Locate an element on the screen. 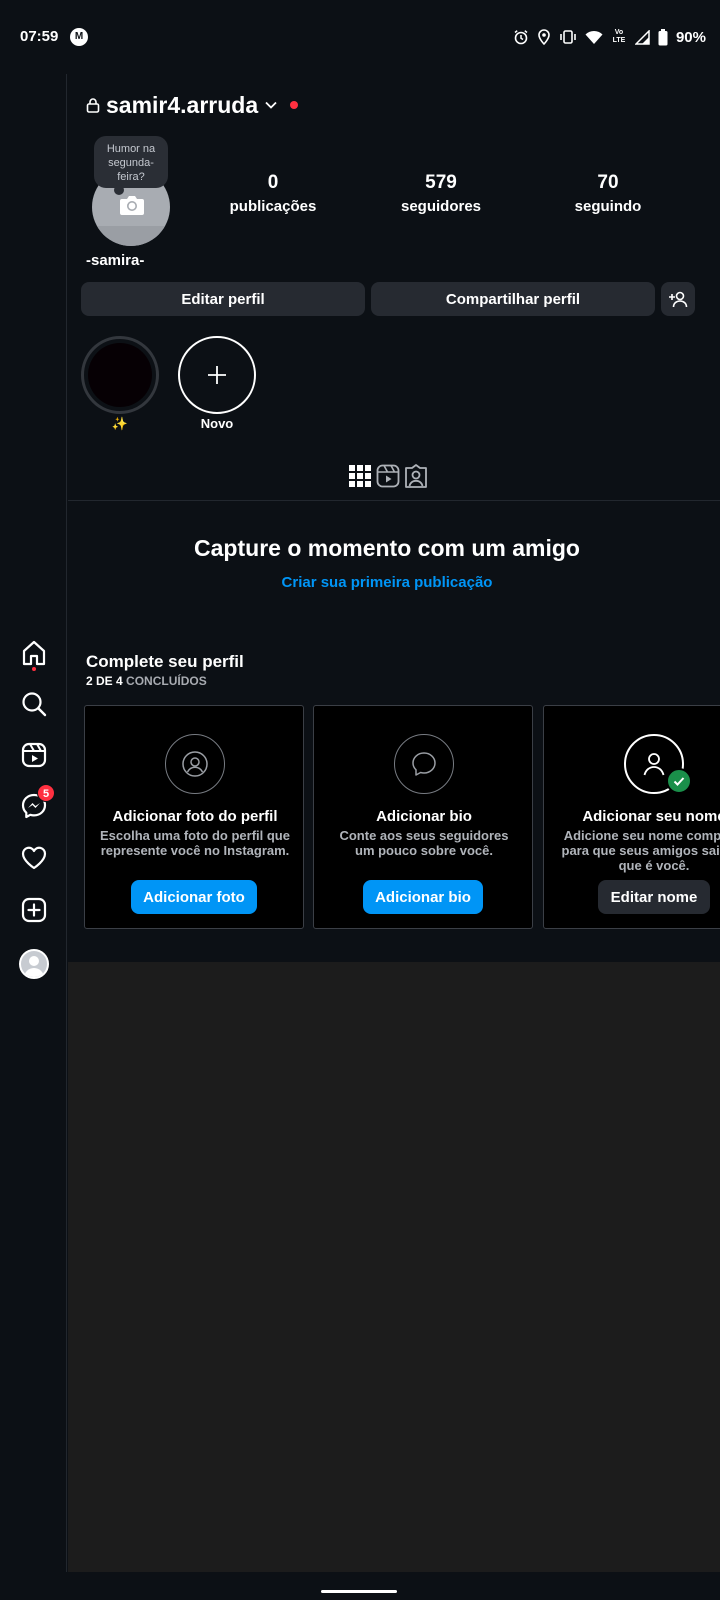 The height and width of the screenshot is (1600, 720). reels-icon is located at coordinates (34, 755).